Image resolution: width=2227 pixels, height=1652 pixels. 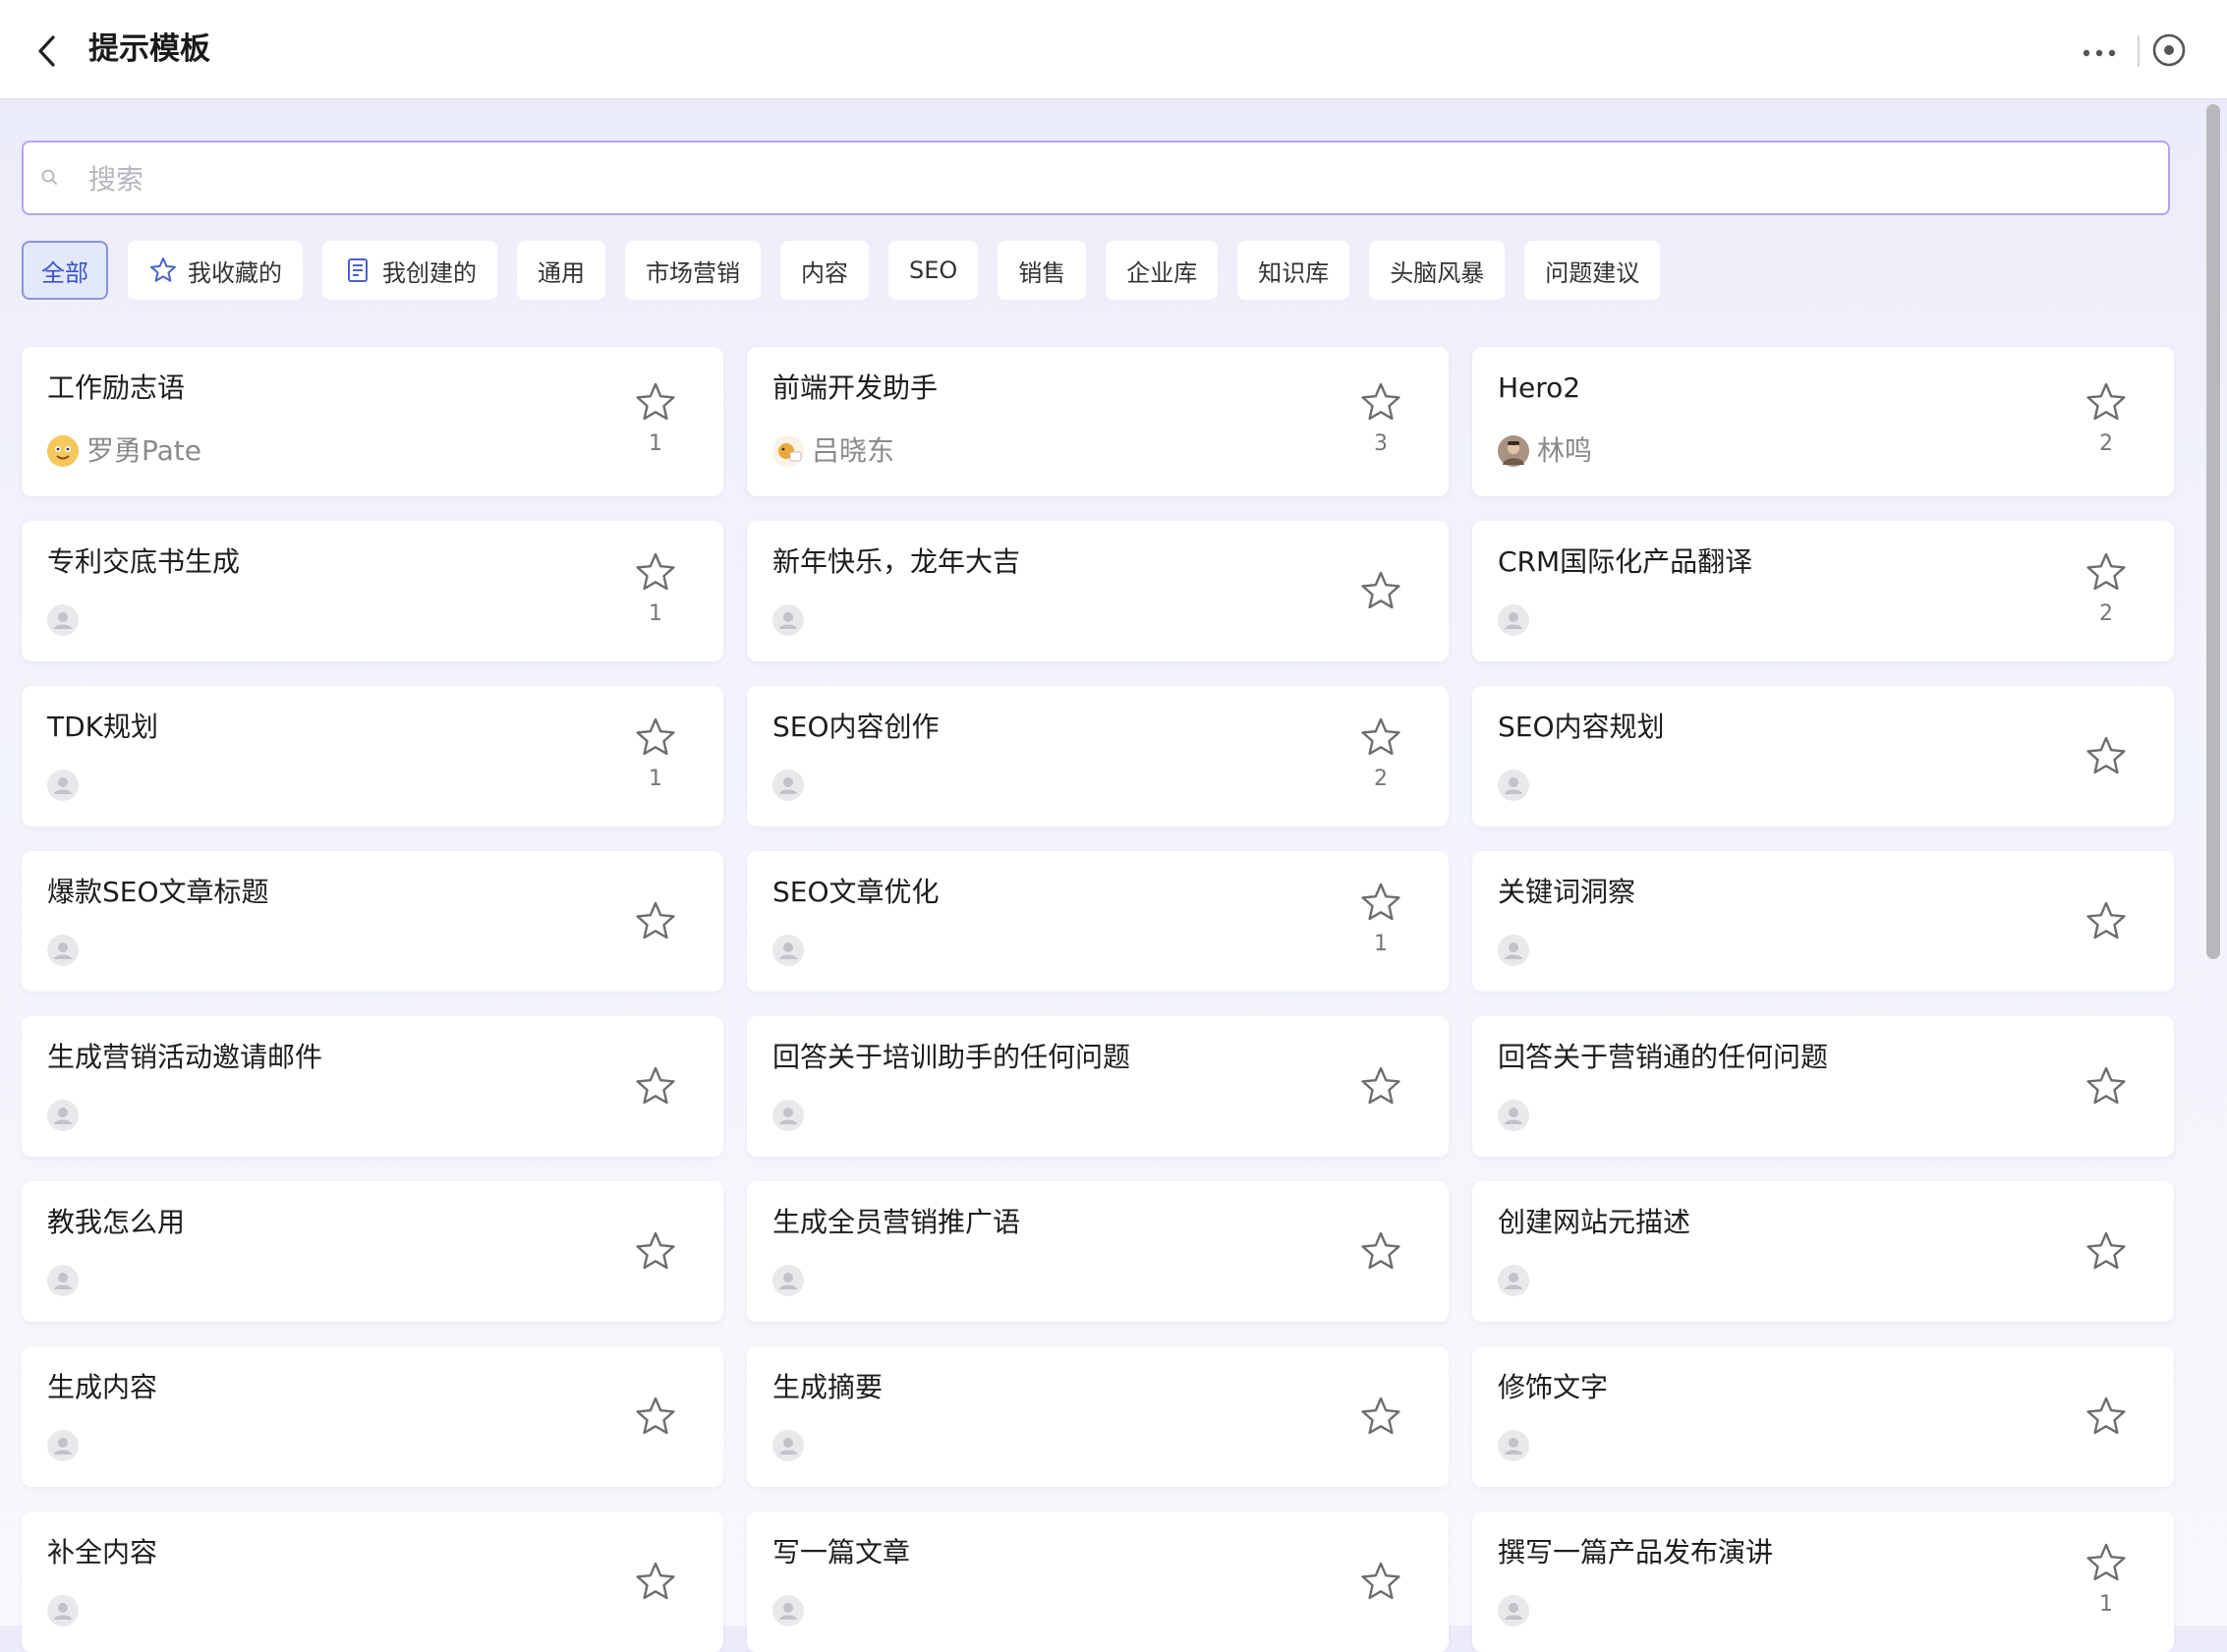 I want to click on filter-chip-label: 内容, so click(x=824, y=273).